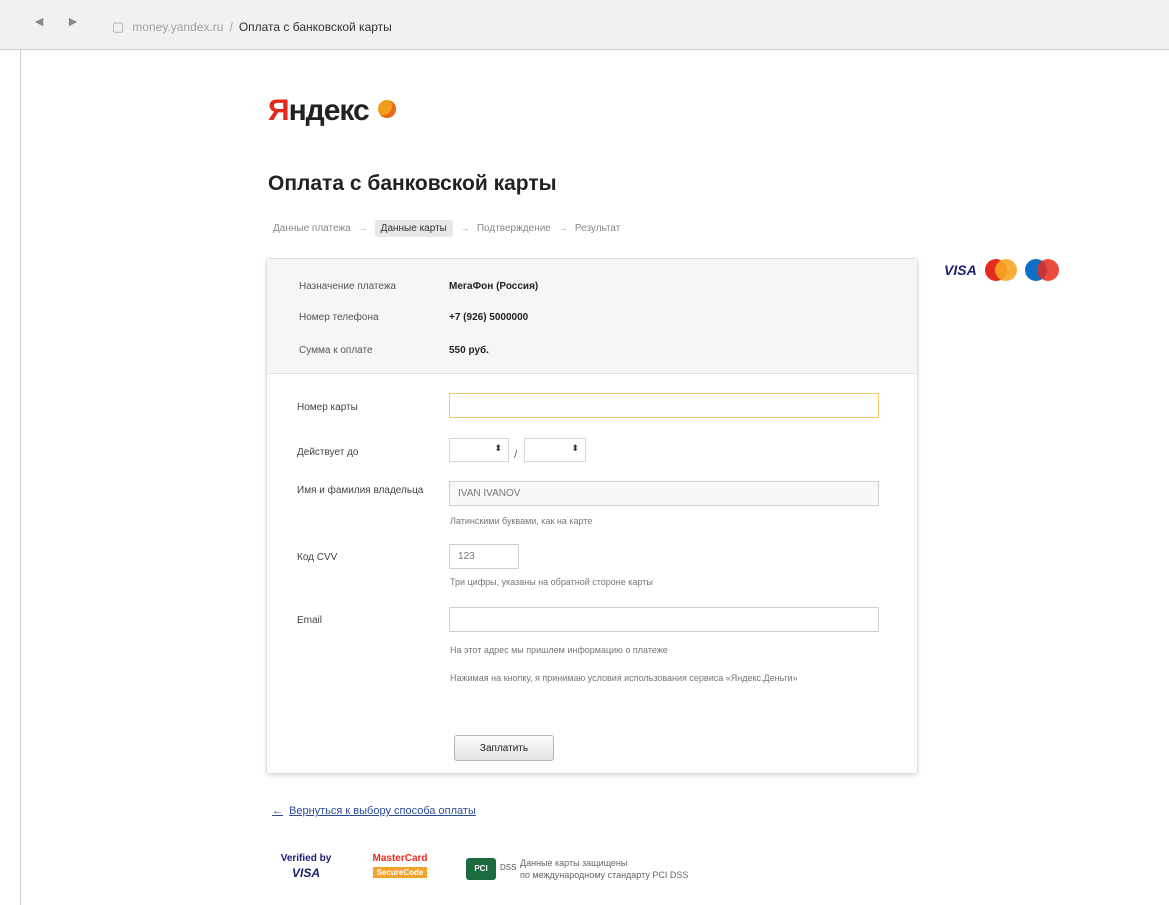  I want to click on card-number-label: Номер карты, so click(327, 407).